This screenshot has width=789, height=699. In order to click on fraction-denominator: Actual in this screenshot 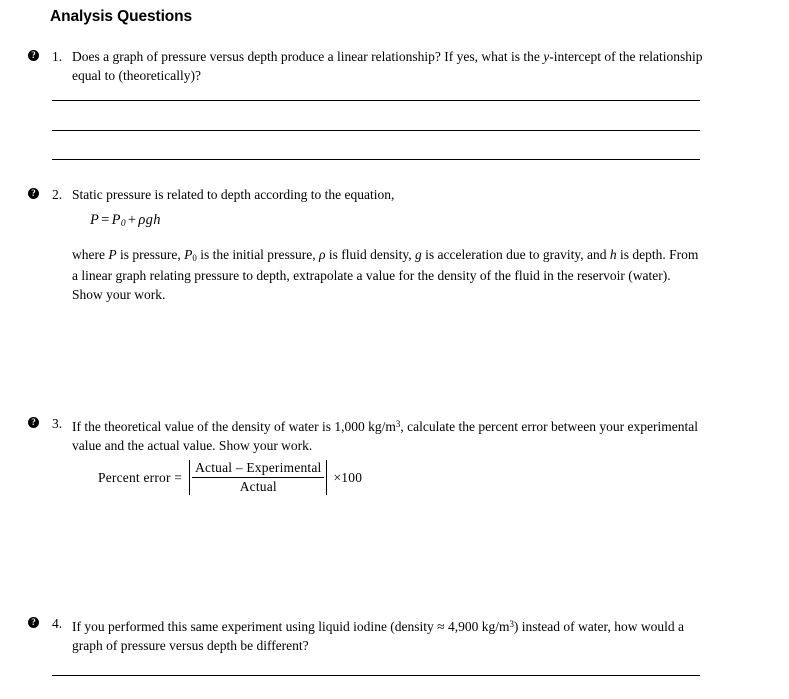, I will do `click(258, 486)`.